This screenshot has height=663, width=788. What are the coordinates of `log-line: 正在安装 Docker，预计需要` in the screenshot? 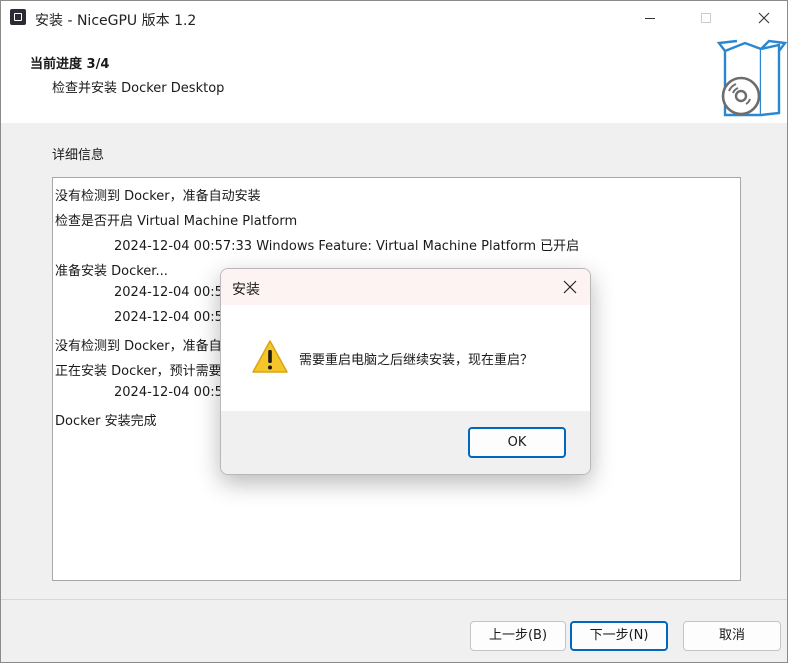 It's located at (138, 371).